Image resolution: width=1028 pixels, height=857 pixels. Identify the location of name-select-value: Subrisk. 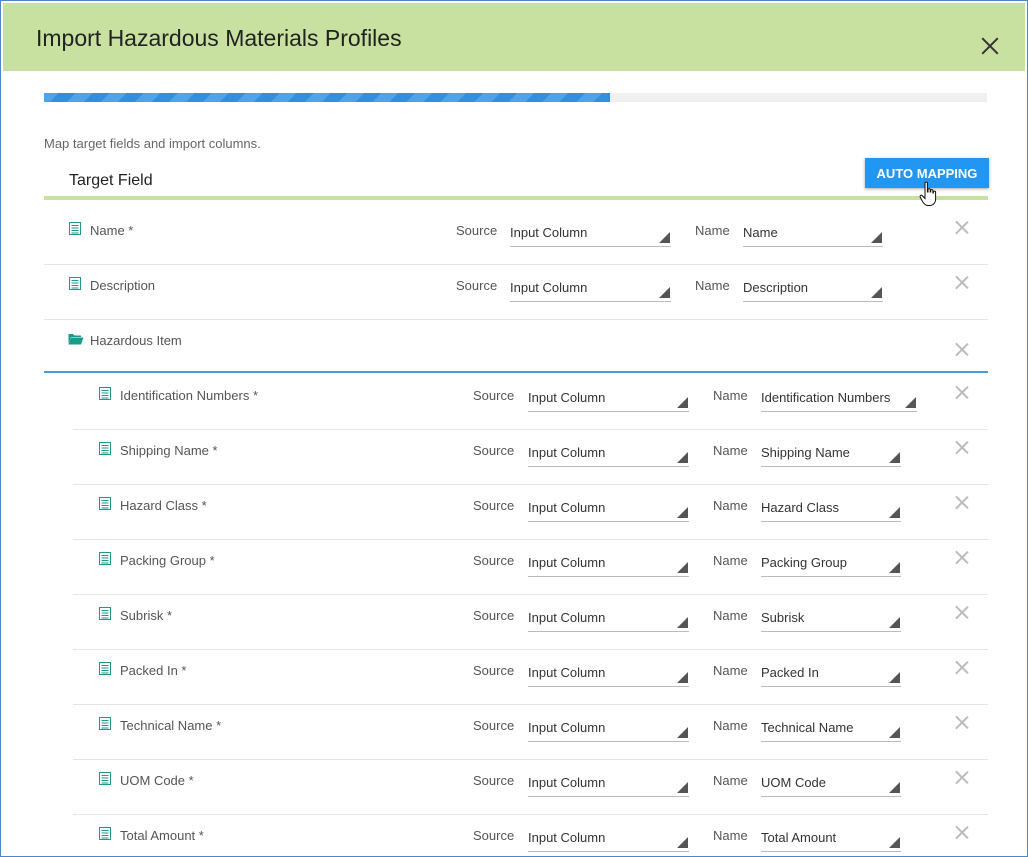
(783, 617).